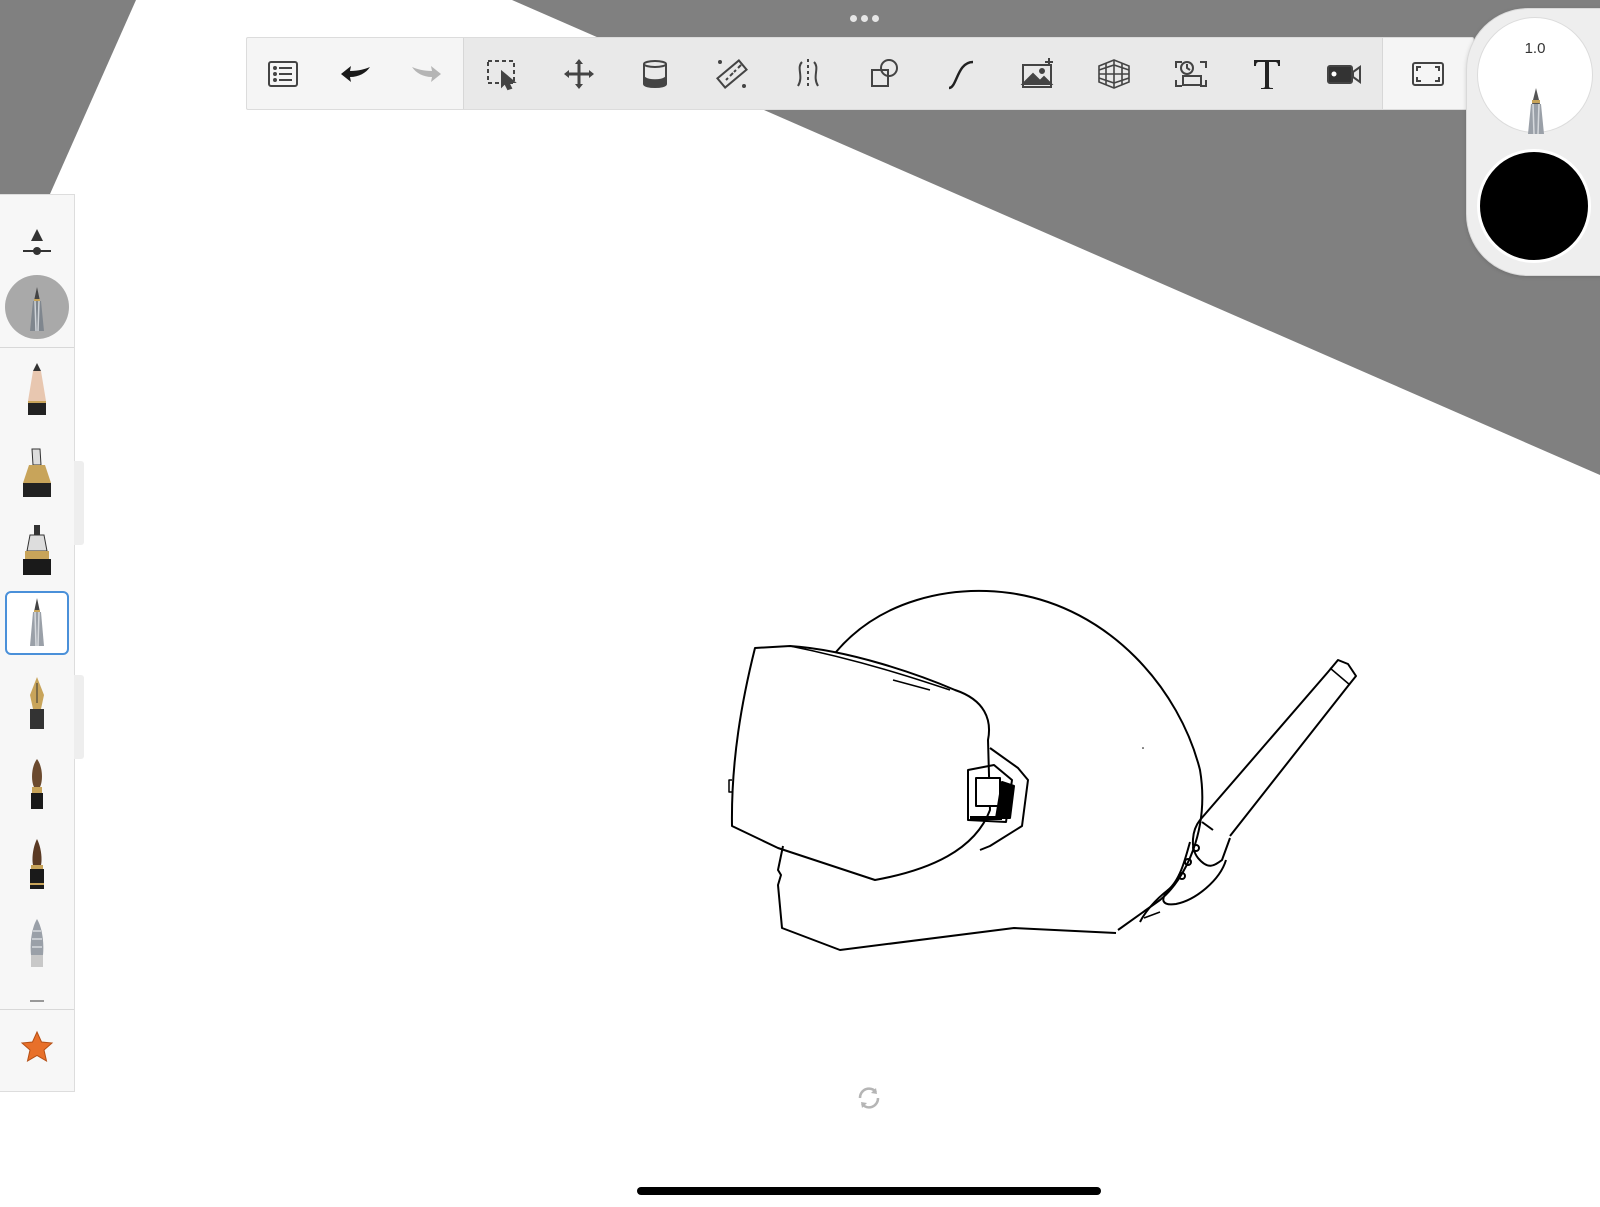 The image size is (1600, 1207). What do you see at coordinates (37, 623) in the screenshot?
I see `ballpoint-brush-icon` at bounding box center [37, 623].